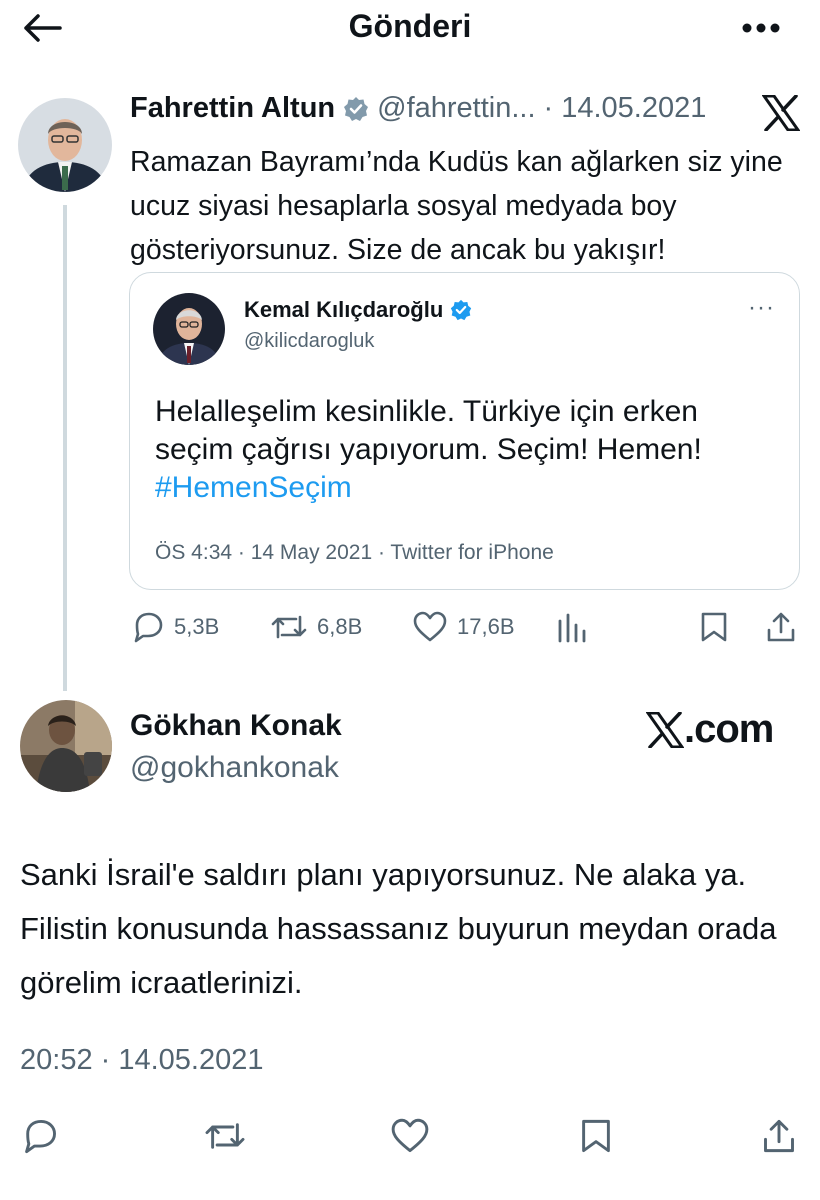 The width and height of the screenshot is (820, 1200). I want to click on author-name: Fahrettin Altun, so click(232, 108).